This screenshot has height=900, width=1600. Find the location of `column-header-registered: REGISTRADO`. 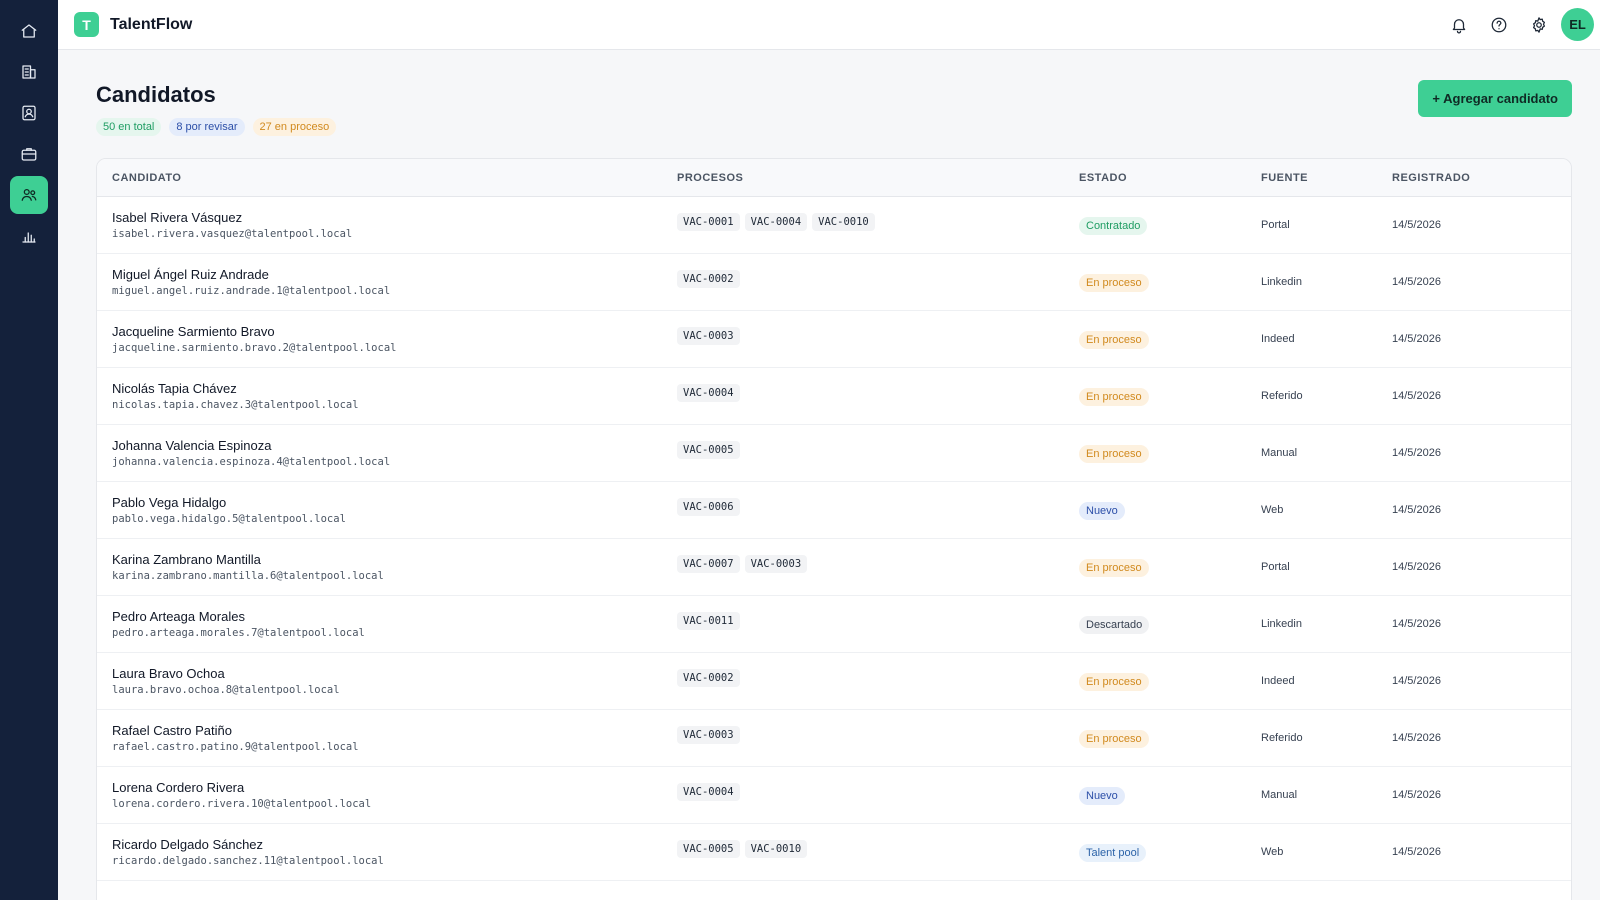

column-header-registered: REGISTRADO is located at coordinates (1481, 178).